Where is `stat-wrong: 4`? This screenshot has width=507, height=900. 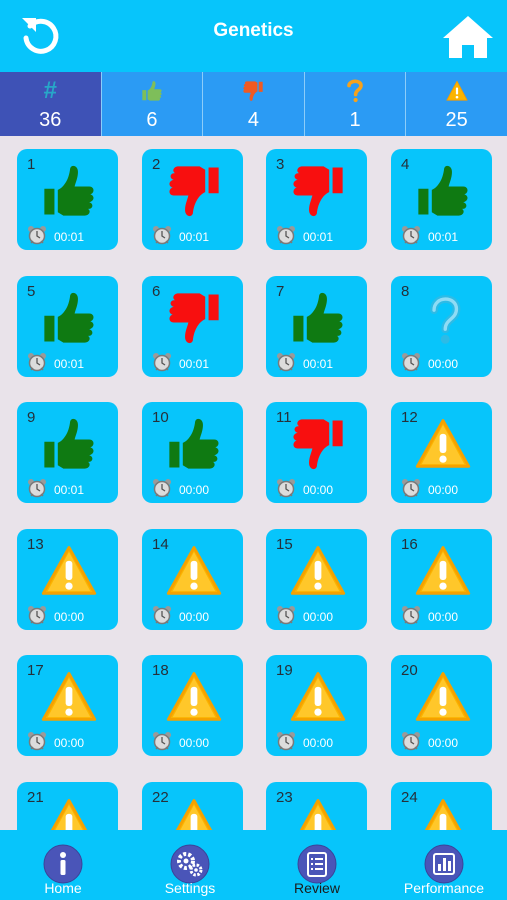
stat-wrong: 4 is located at coordinates (254, 104).